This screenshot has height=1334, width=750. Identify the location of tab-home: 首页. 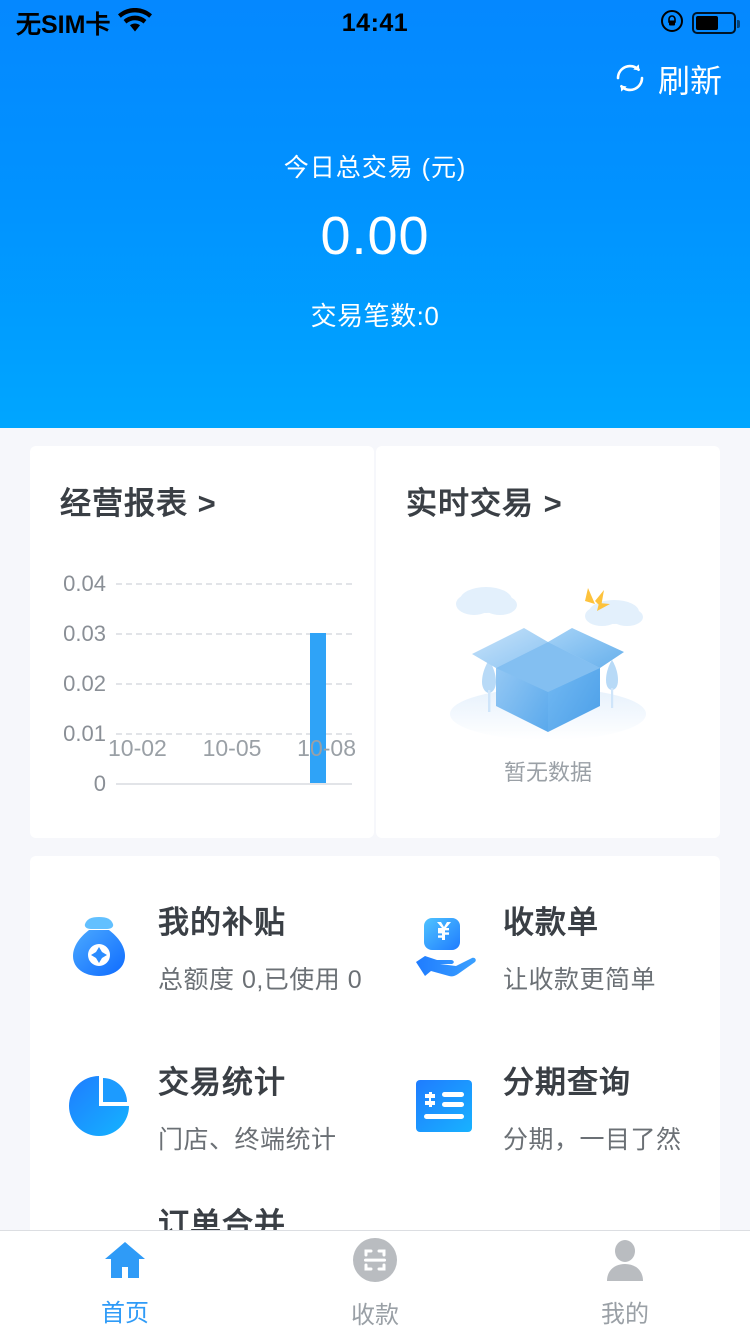
(125, 1282).